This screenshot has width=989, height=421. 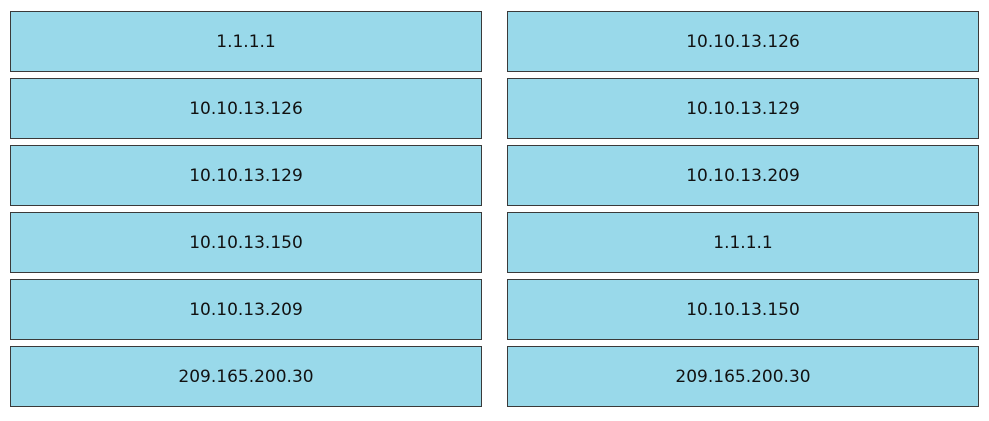 I want to click on target-address-tile-4: 1.1.1.1, so click(x=743, y=242).